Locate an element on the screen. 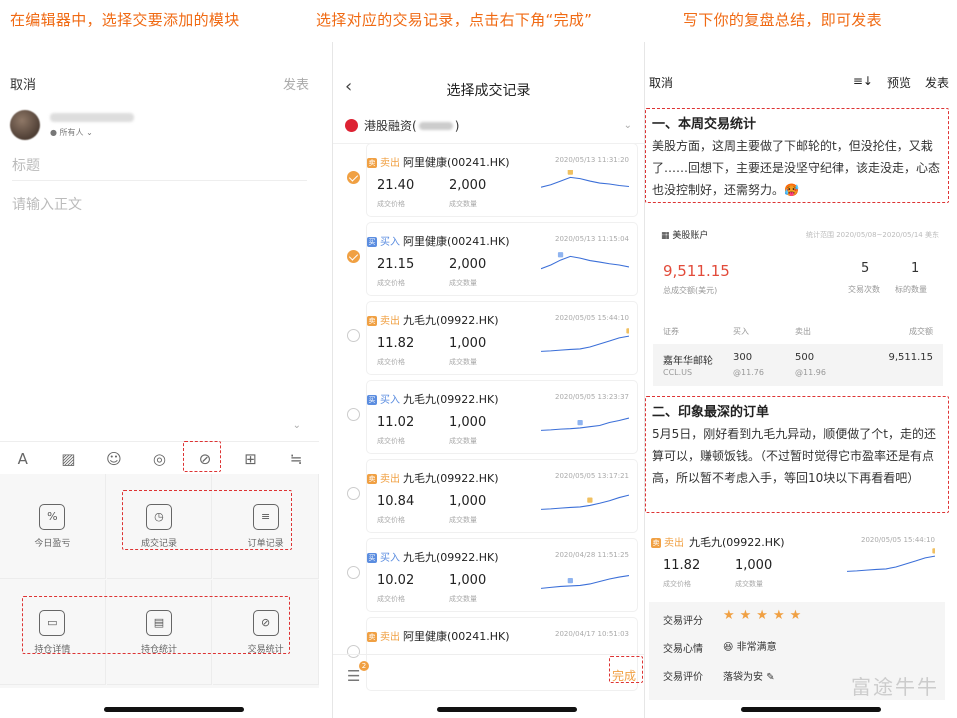 The image size is (957, 718). editor-toolbar: A ▨ ☺ ◎ ⊘ ⊞ ≒ is located at coordinates (159, 458).